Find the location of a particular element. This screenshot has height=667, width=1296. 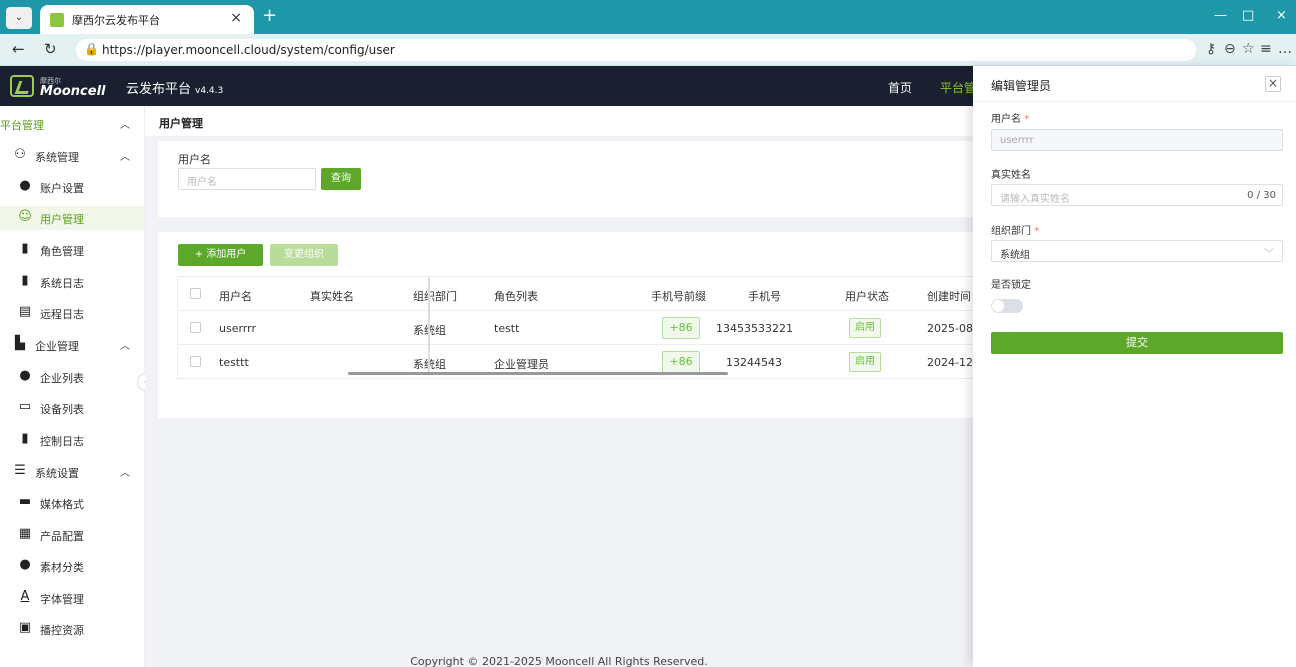

favorite-star-icon: ☆ is located at coordinates (1248, 49).